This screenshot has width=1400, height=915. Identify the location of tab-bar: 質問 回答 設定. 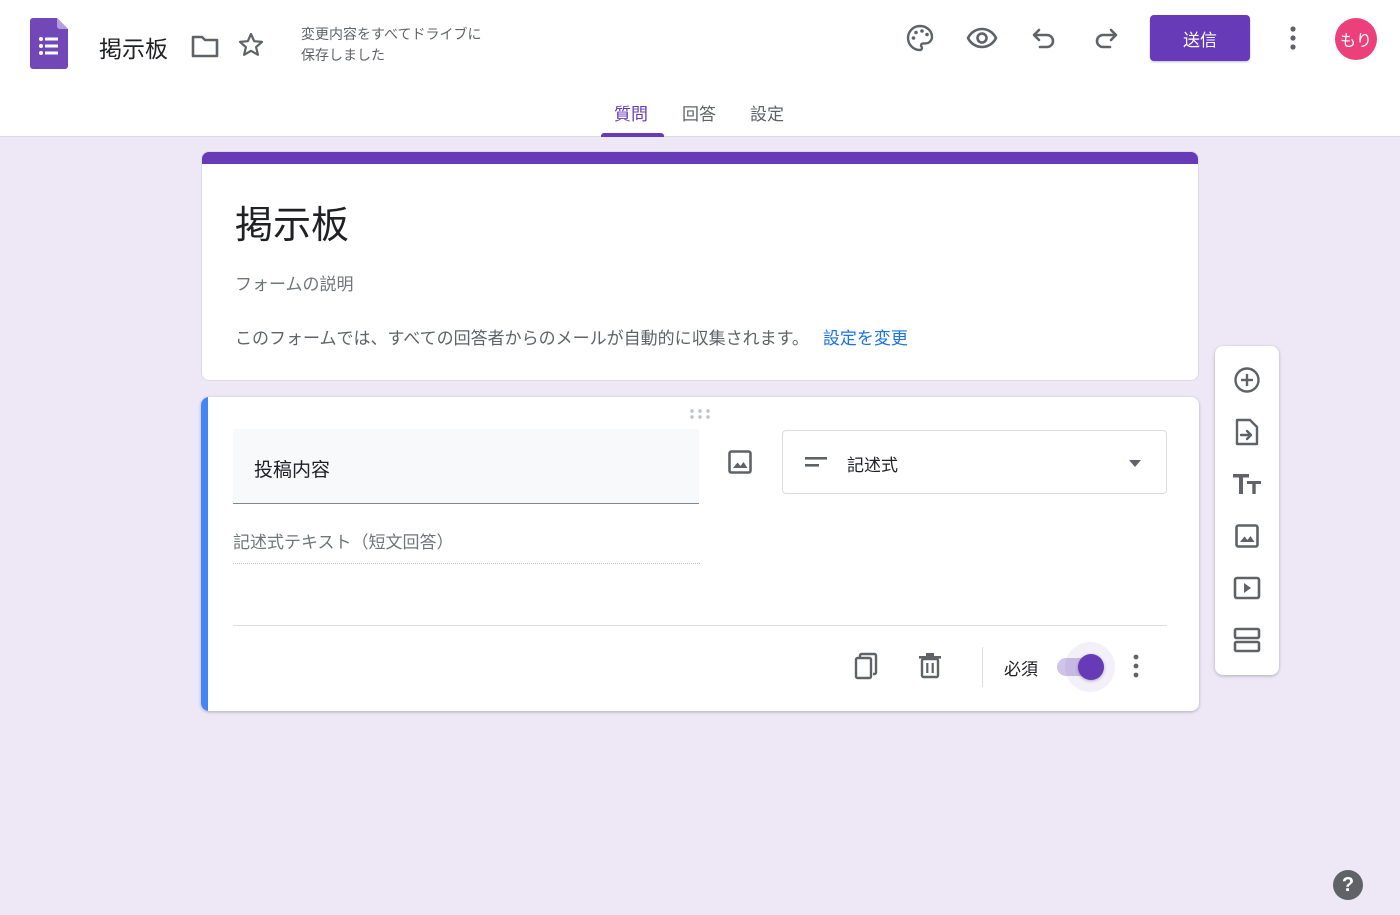
(700, 112).